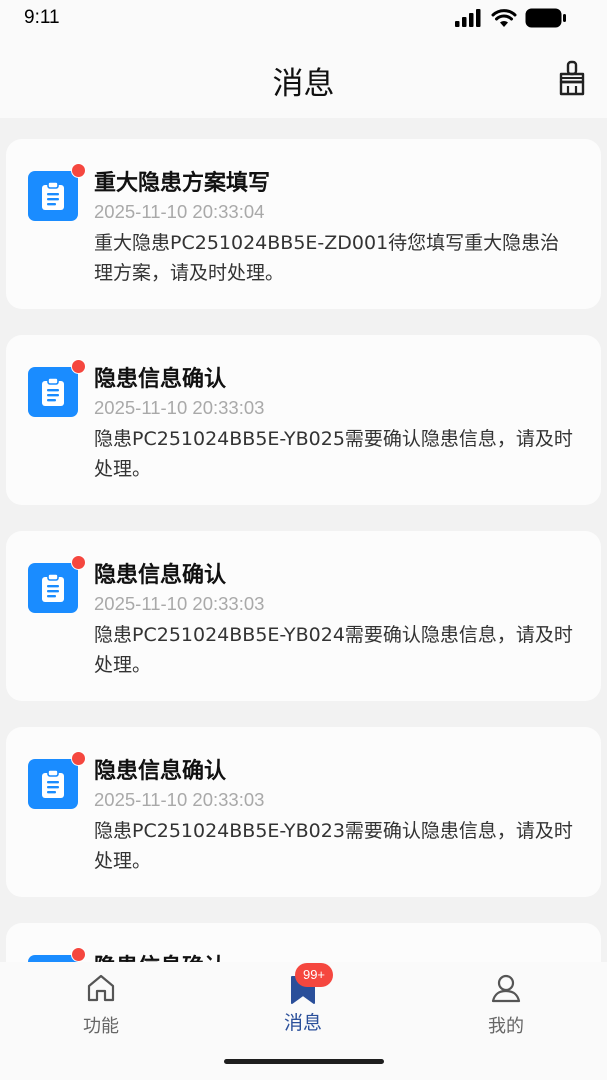 Image resolution: width=607 pixels, height=1080 pixels. I want to click on status-bar: 9:11, so click(303, 19).